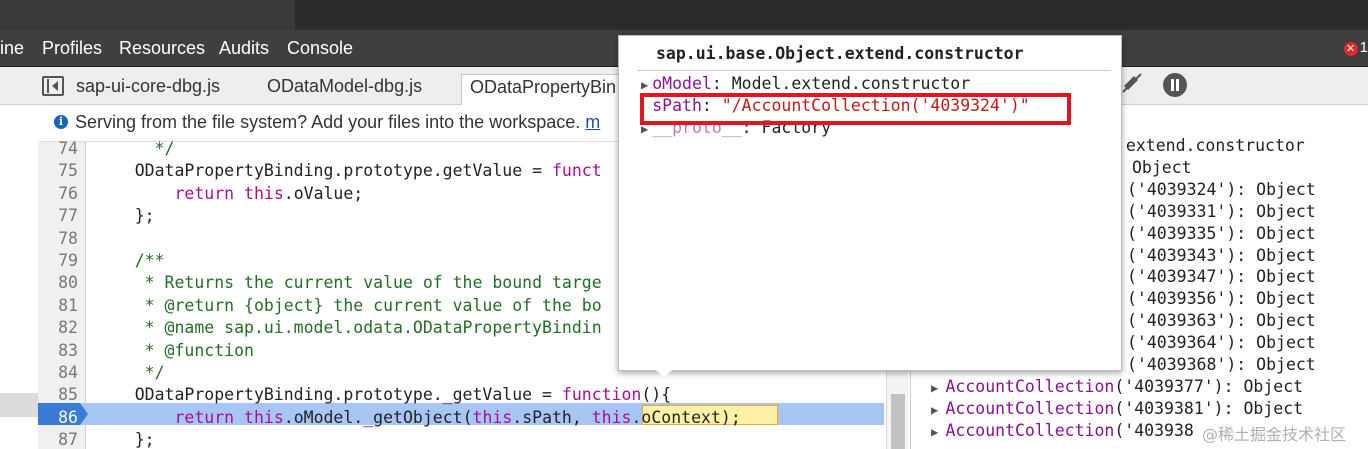 The image size is (1368, 449). I want to click on line-number: 81, so click(58, 306).